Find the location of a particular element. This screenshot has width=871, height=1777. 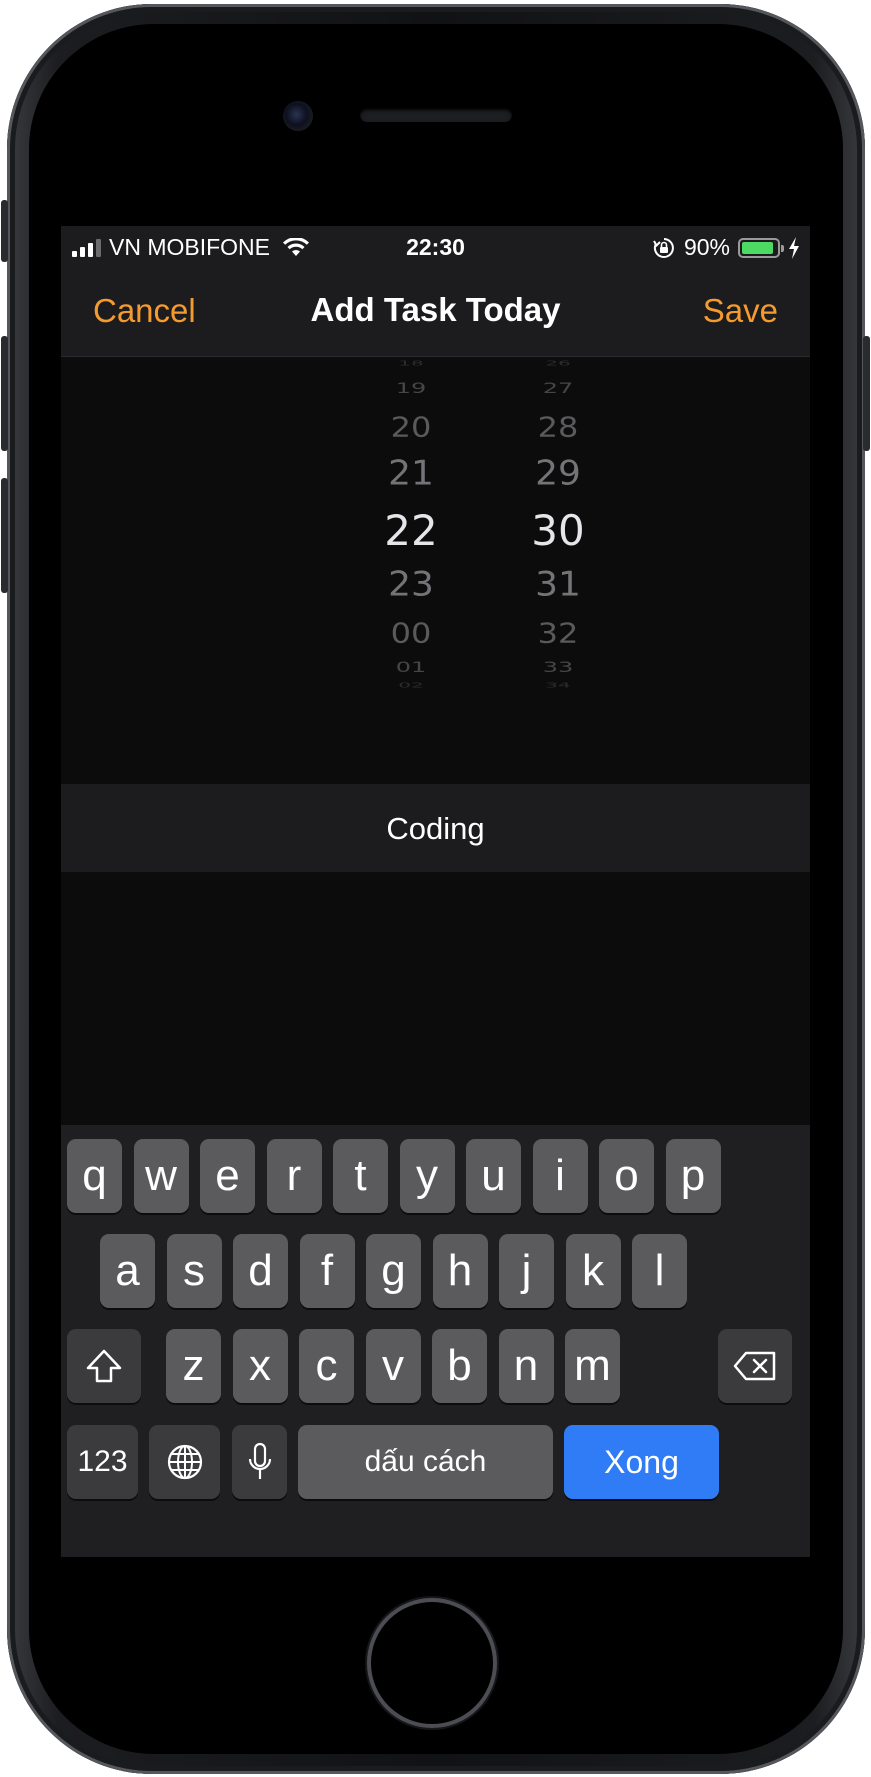

volume-down-button is located at coordinates (4, 535).